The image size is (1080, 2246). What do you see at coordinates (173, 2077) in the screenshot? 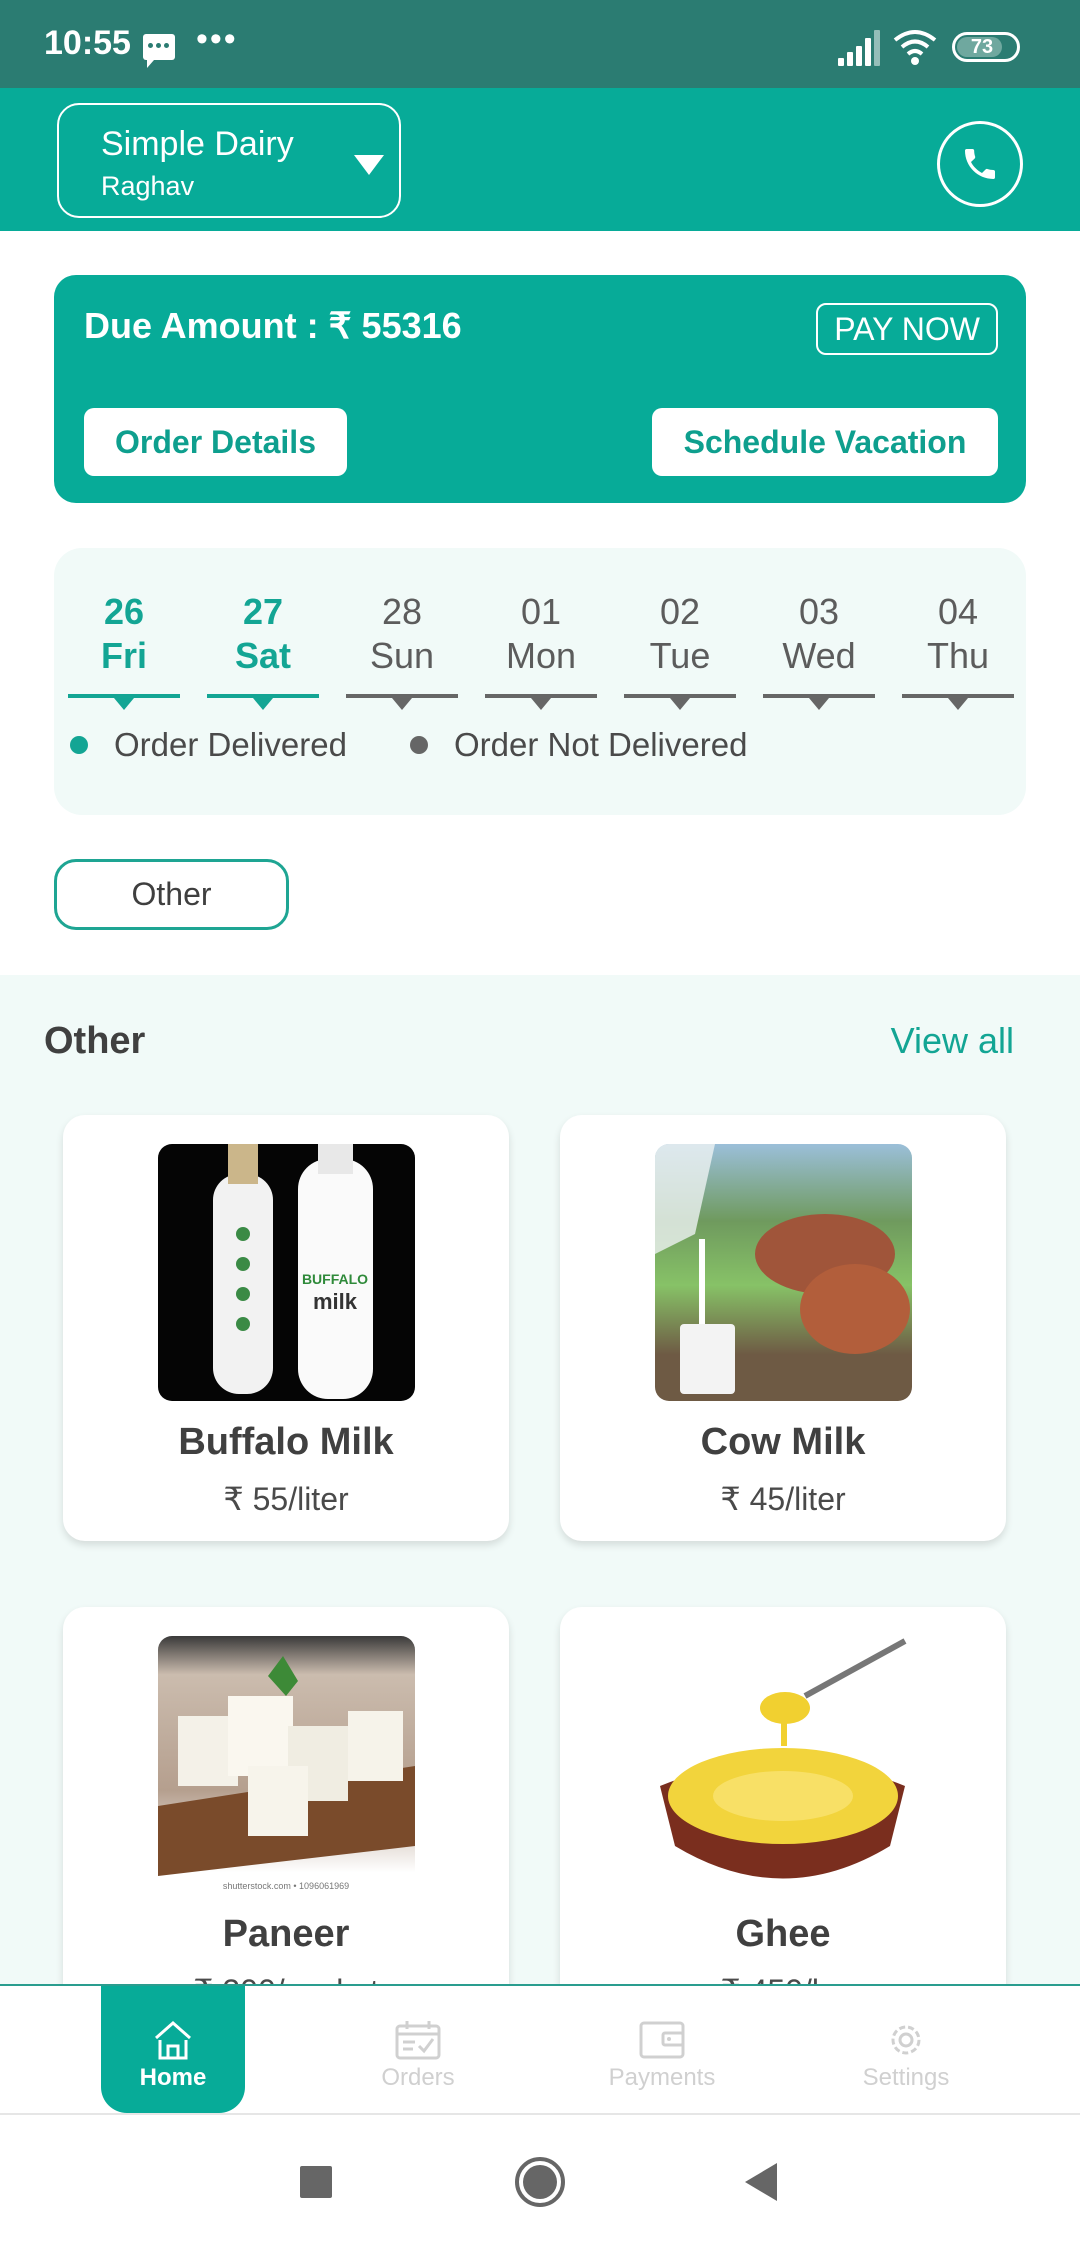
I see `nav-home-label: Home` at bounding box center [173, 2077].